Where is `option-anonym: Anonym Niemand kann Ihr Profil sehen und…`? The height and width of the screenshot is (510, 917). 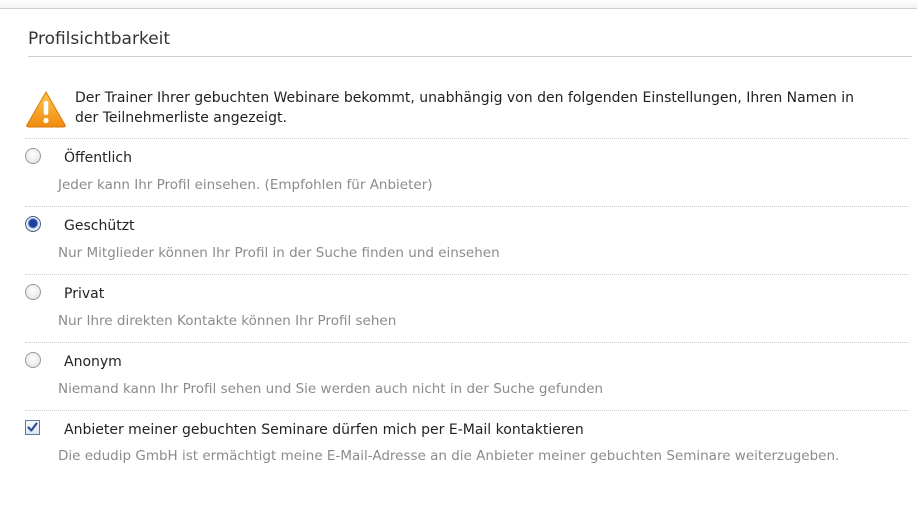 option-anonym: Anonym Niemand kann Ihr Profil sehen und… is located at coordinates (467, 376).